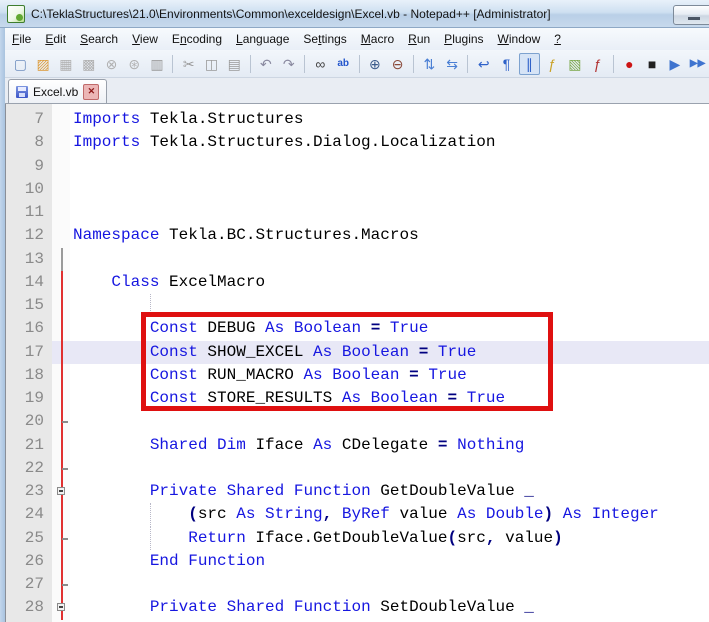 This screenshot has width=709, height=622. I want to click on code-keyword: Dim, so click(231, 444).